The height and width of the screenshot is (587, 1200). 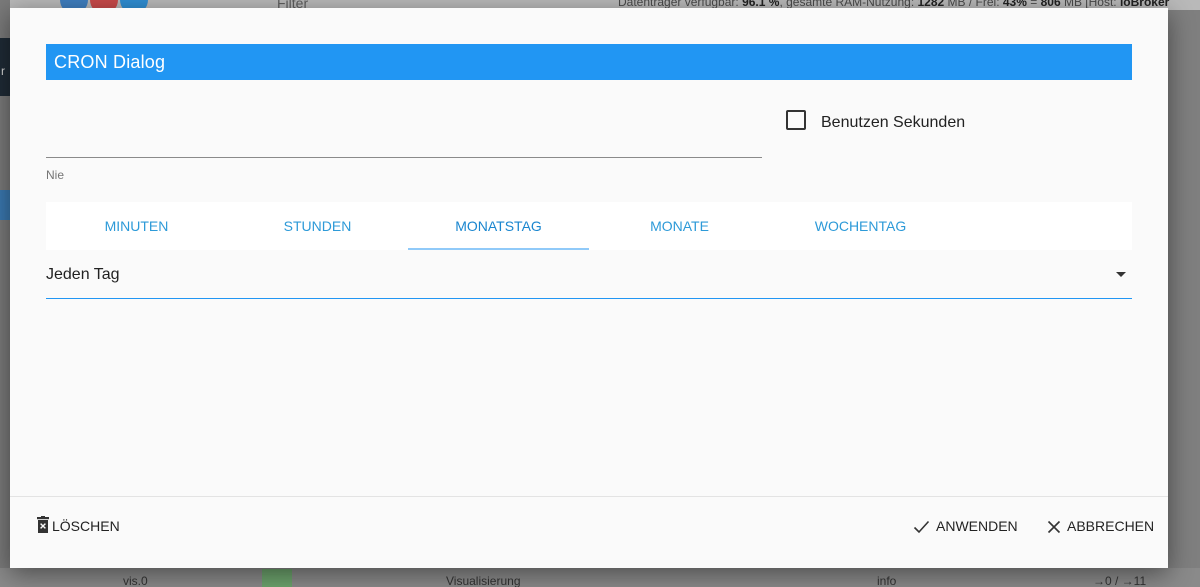 What do you see at coordinates (110, 62) in the screenshot?
I see `dialog-title: CRON Dialog` at bounding box center [110, 62].